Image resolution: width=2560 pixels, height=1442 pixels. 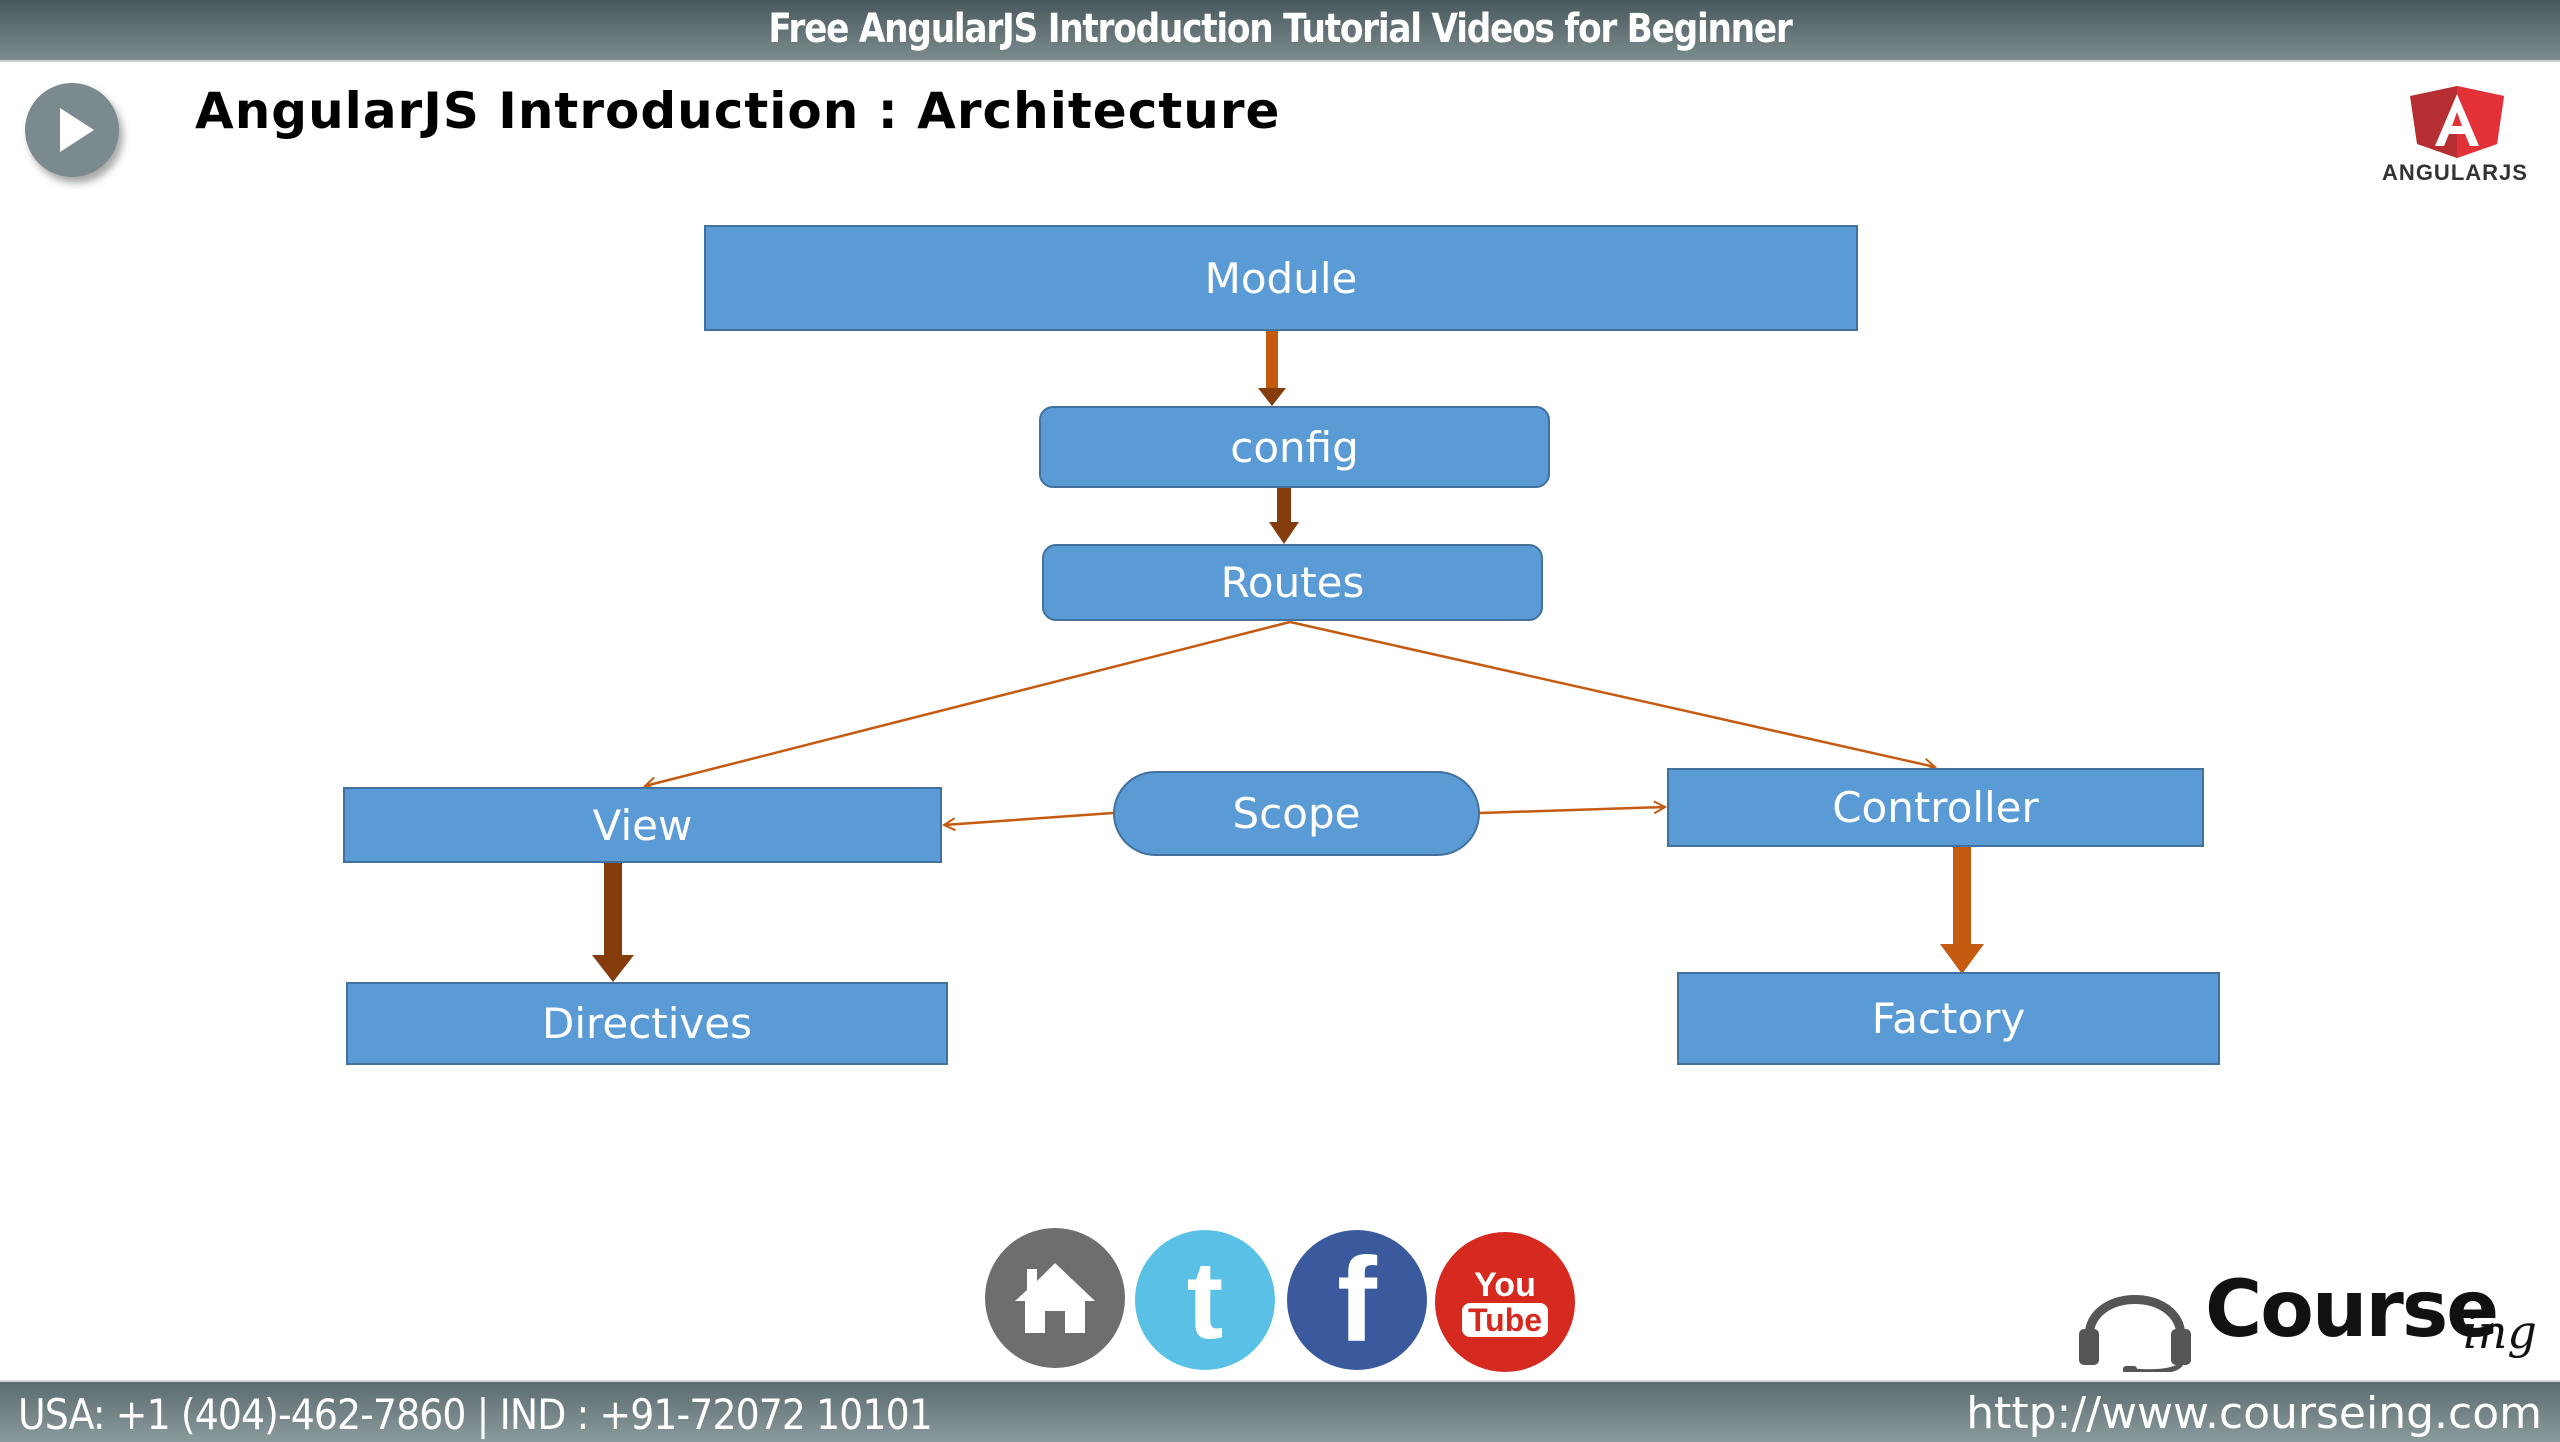 I want to click on website-link: http://www.courseing.com, so click(x=2254, y=1413).